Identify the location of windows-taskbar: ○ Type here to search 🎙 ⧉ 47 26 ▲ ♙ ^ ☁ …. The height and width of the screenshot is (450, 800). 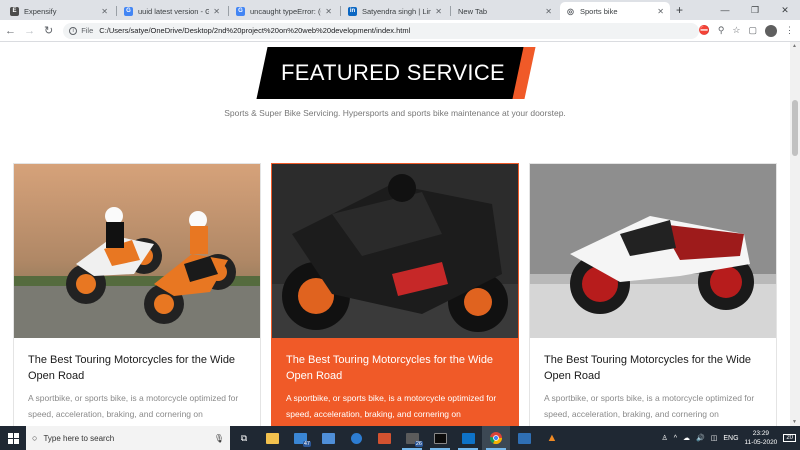
(400, 438).